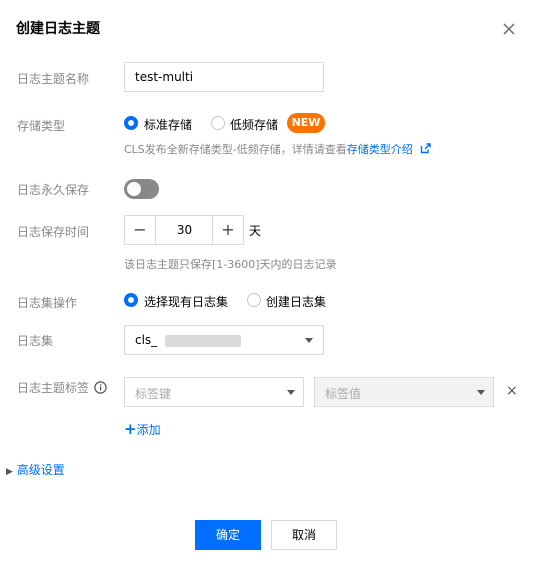  What do you see at coordinates (230, 264) in the screenshot?
I see `retention-hint: 该日志主题只保存[1-3600]天内的日志记录` at bounding box center [230, 264].